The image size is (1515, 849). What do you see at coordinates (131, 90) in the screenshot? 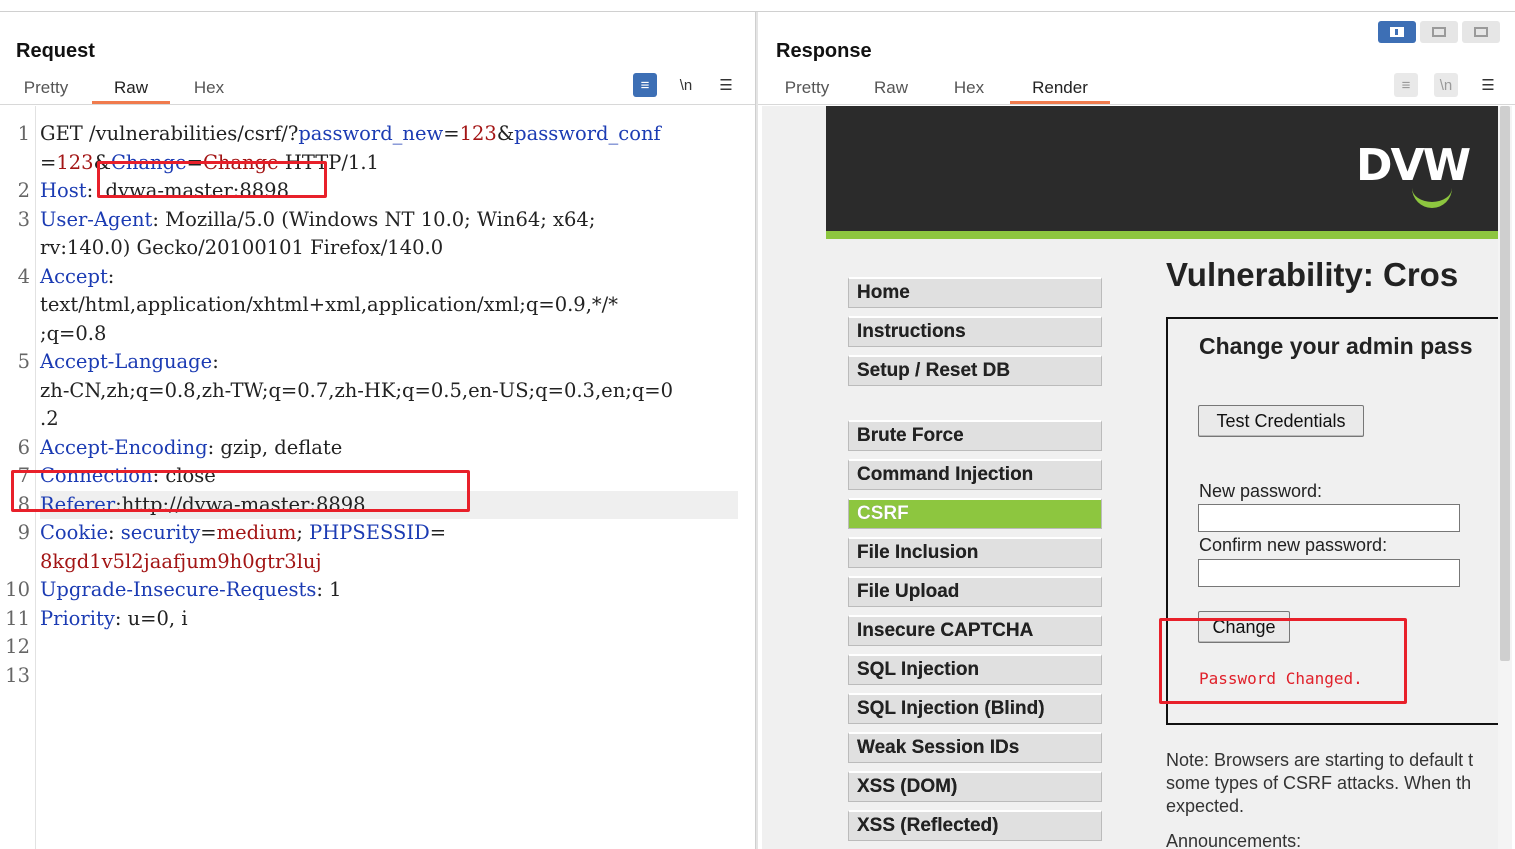
I see `request-tab-raw: Raw` at bounding box center [131, 90].